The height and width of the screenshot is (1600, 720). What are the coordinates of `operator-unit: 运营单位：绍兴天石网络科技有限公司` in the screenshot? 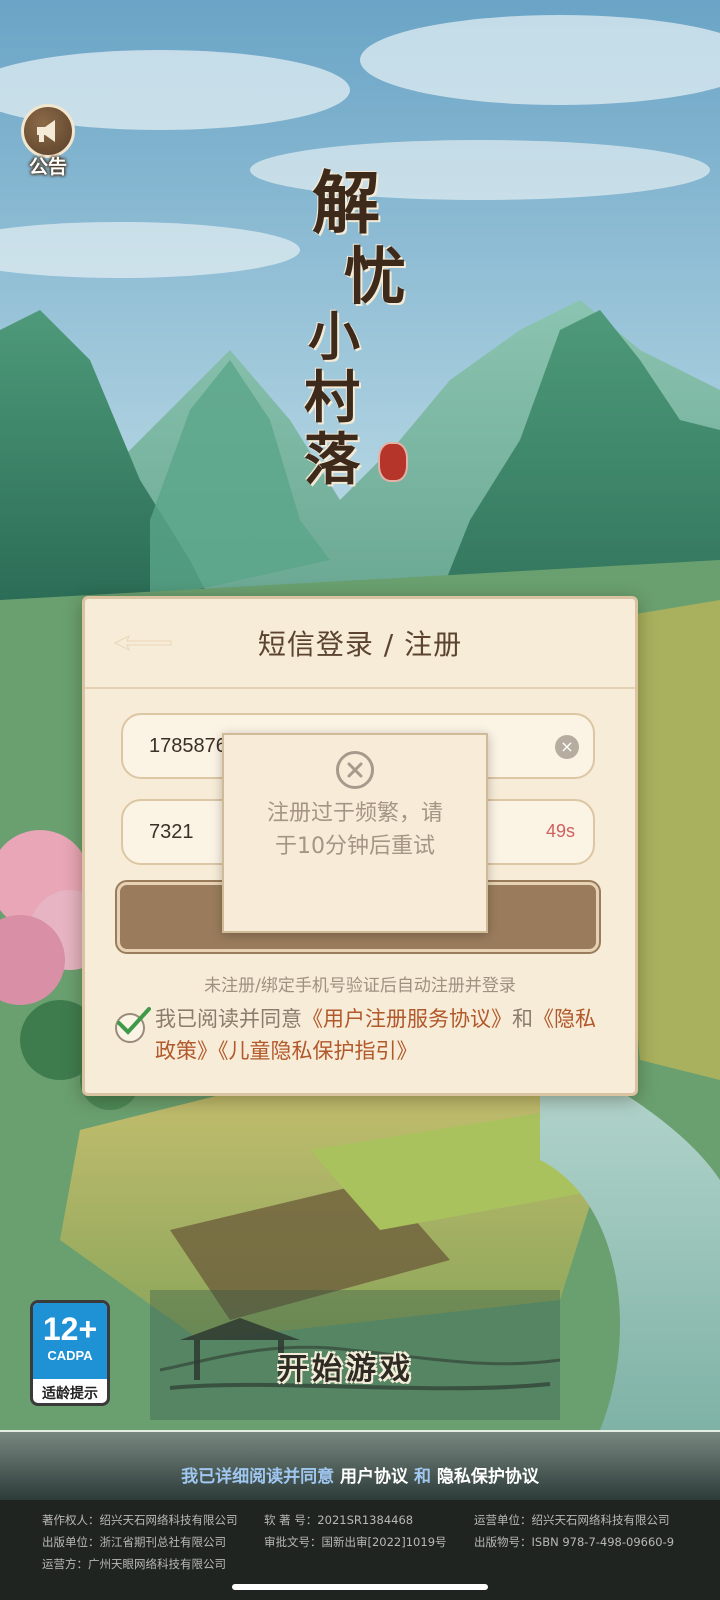 It's located at (572, 1520).